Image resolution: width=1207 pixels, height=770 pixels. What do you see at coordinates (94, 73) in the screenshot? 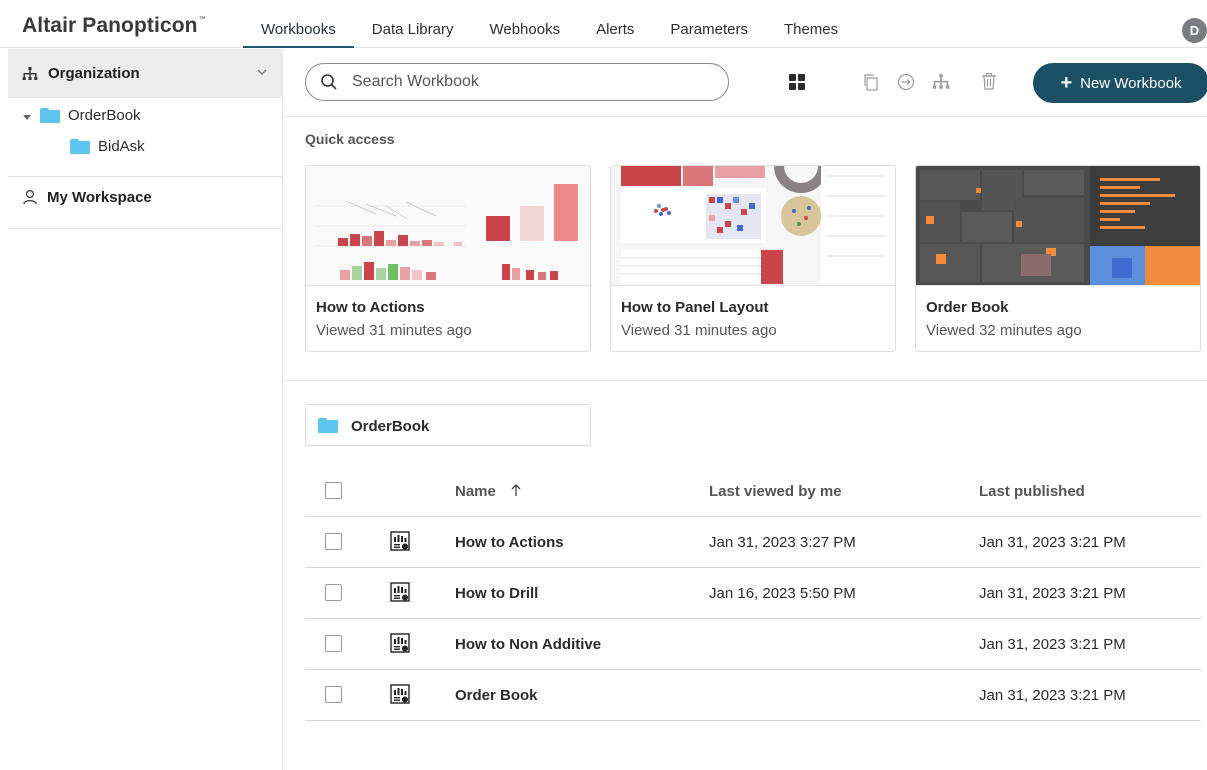
I see `organization-label: Organization` at bounding box center [94, 73].